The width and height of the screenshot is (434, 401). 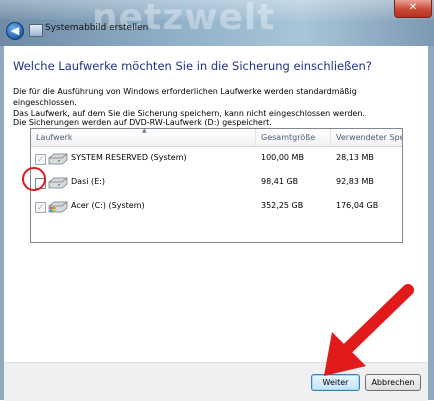 What do you see at coordinates (216, 207) in the screenshot?
I see `table-row: ✓ Acer (C:) (System) 352,25 GB 176,04 GB` at bounding box center [216, 207].